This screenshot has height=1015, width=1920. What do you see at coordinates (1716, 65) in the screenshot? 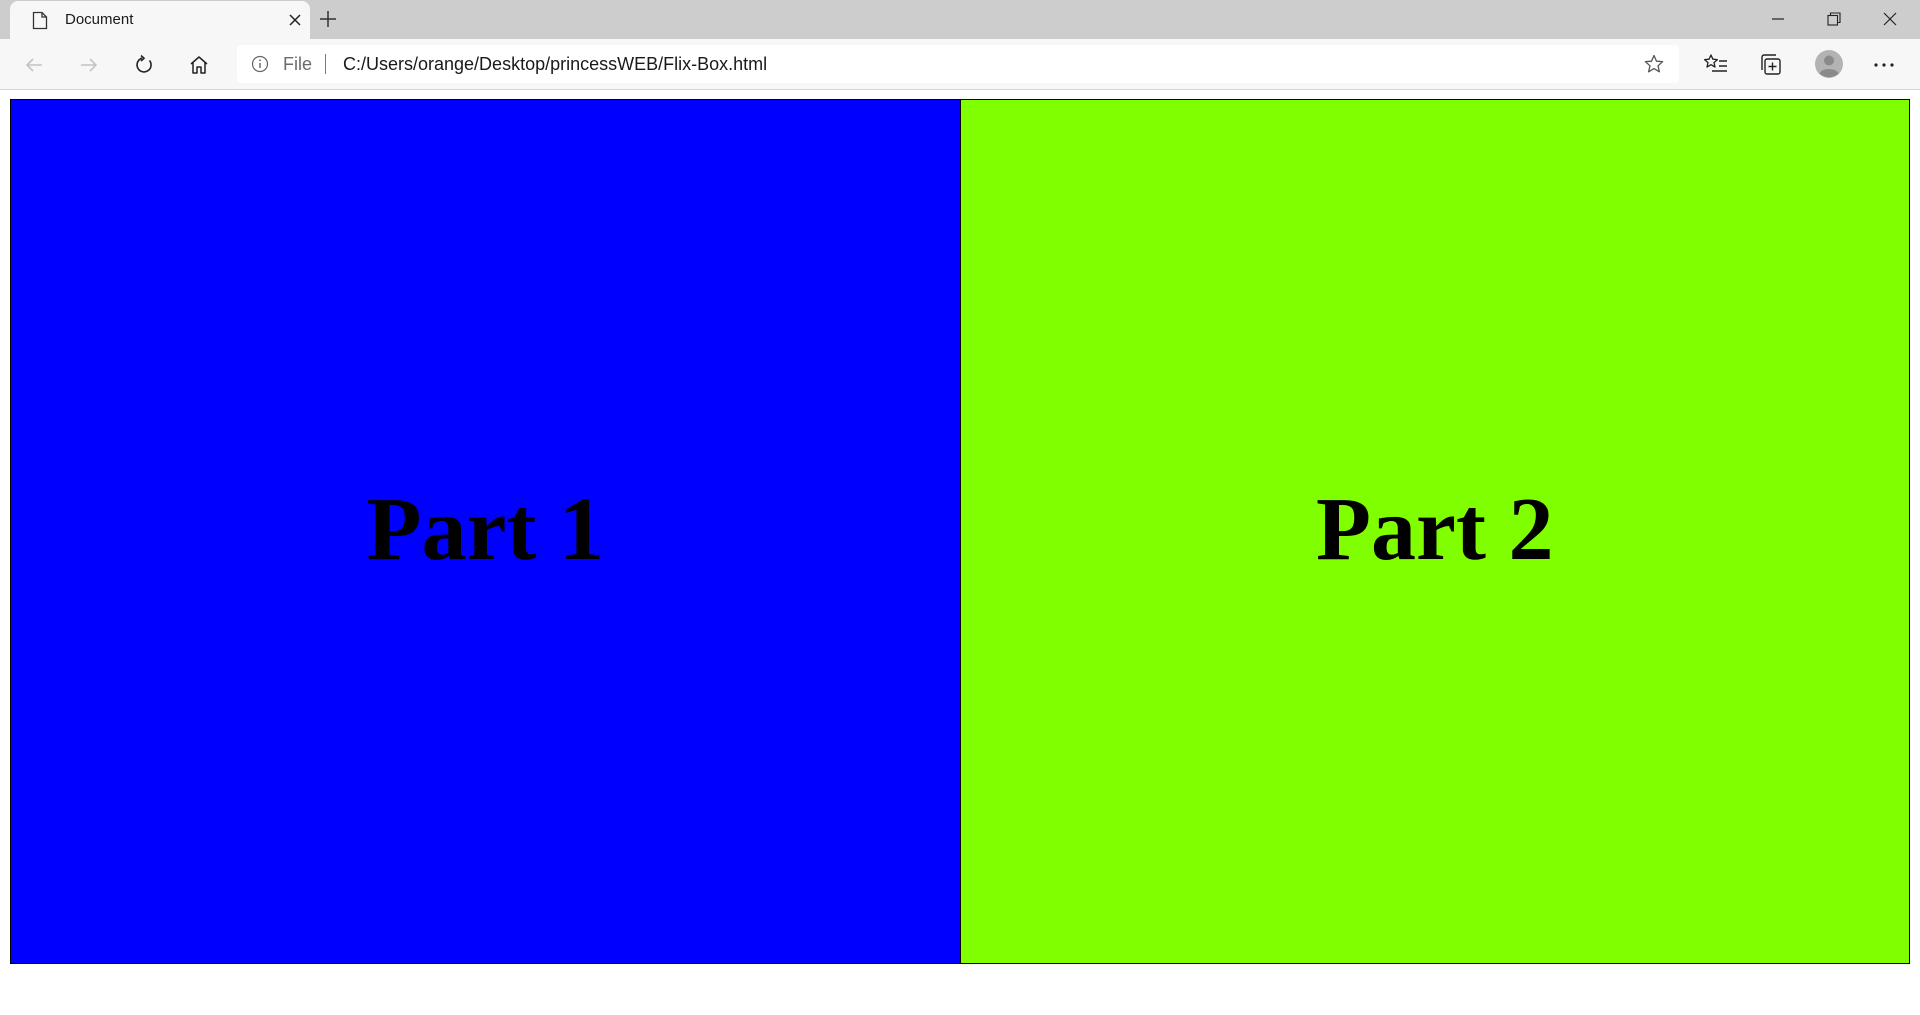
I see `favorites-icon` at bounding box center [1716, 65].